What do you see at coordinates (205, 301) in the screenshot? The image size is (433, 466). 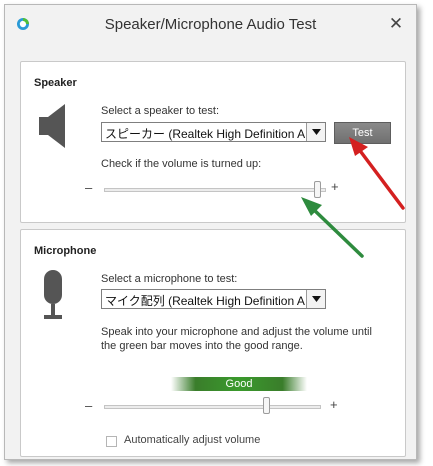 I see `microphone-select-value: マイク配列 (Realtek High Definition Audio)` at bounding box center [205, 301].